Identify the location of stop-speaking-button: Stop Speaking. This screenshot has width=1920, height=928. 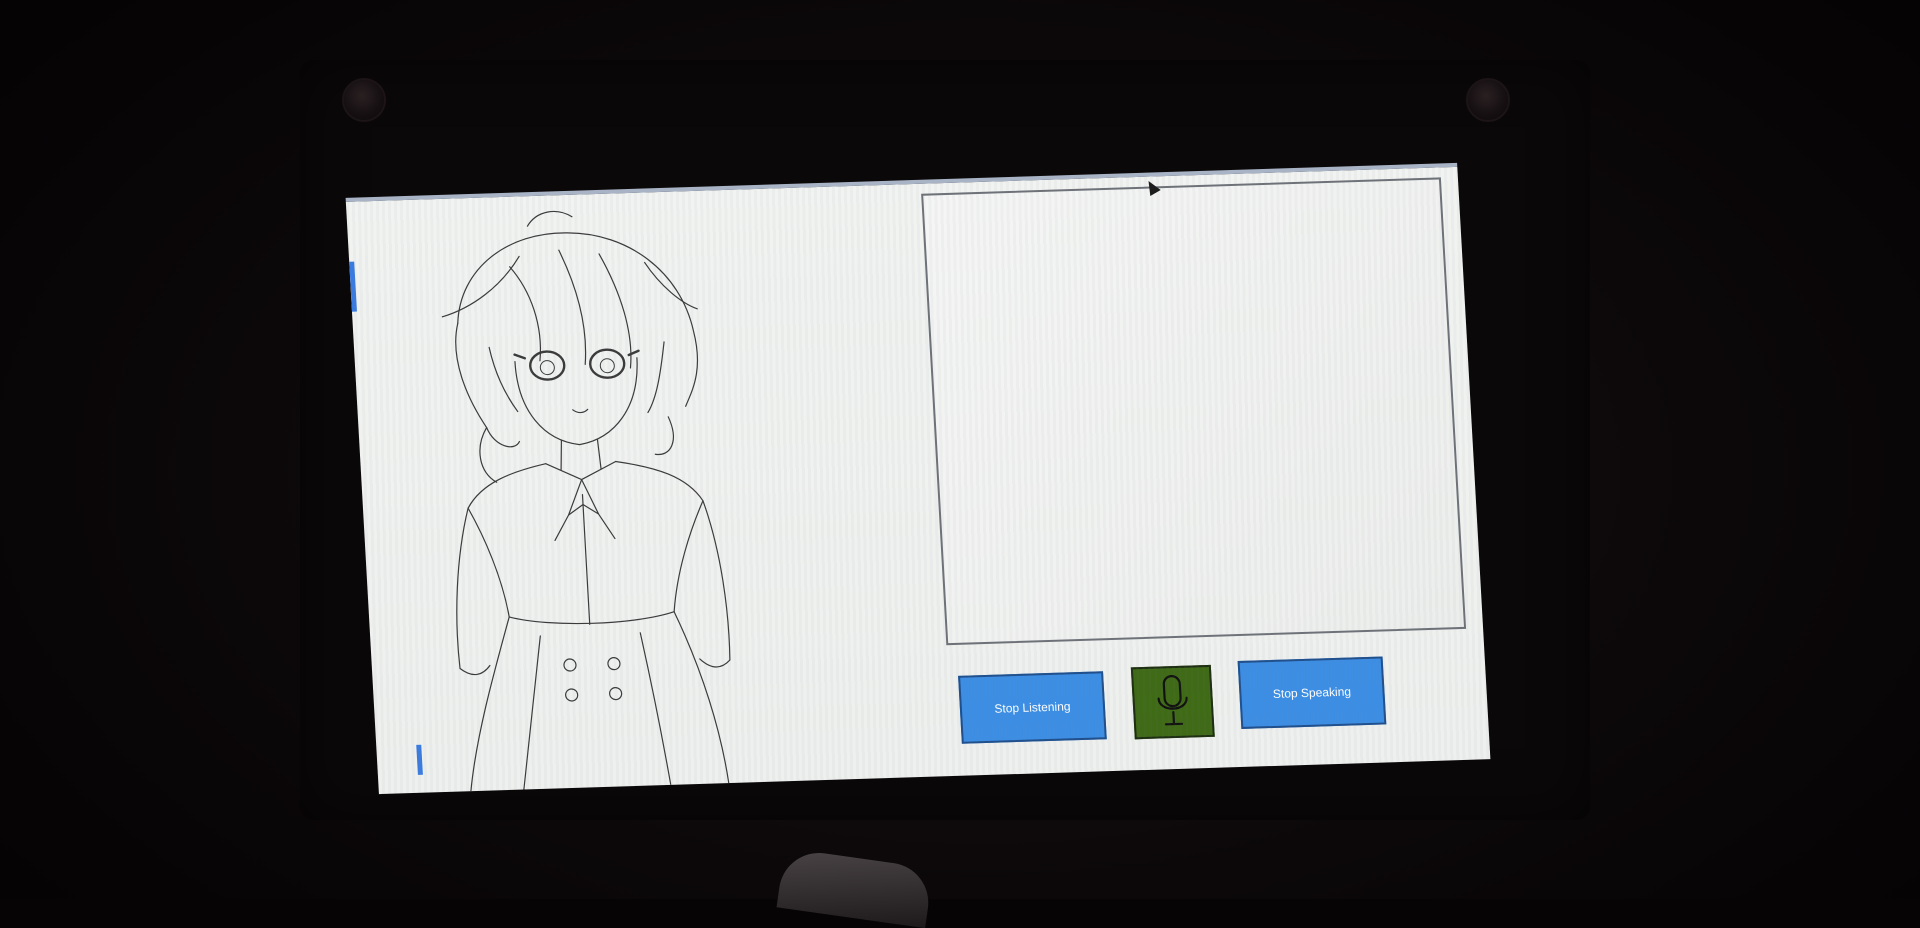
(1312, 692).